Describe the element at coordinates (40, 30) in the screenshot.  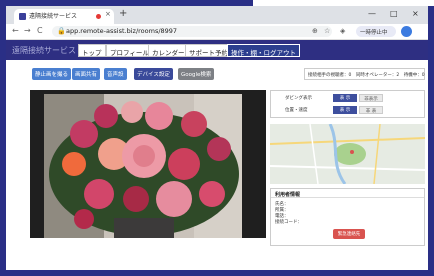
I see `reload-button: C` at that location.